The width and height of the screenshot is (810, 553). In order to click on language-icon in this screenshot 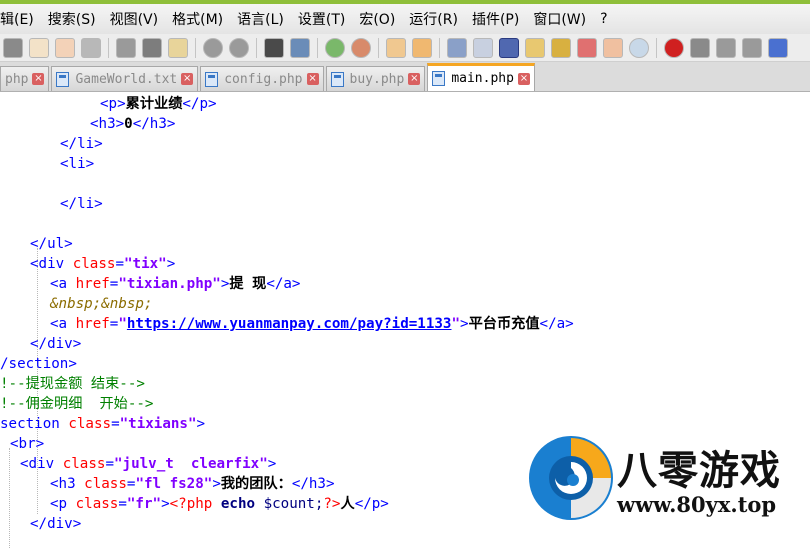, I will do `click(535, 47)`.